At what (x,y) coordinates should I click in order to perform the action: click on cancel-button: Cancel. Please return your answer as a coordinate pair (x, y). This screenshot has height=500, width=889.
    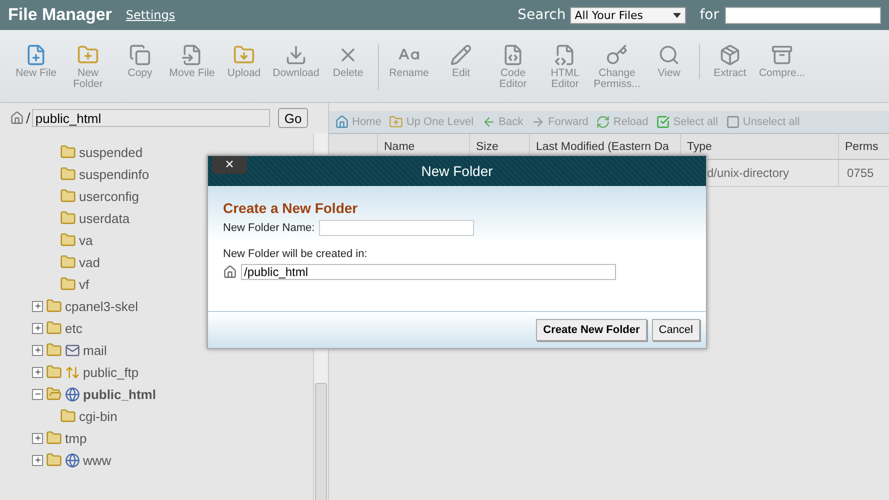
    Looking at the image, I should click on (676, 330).